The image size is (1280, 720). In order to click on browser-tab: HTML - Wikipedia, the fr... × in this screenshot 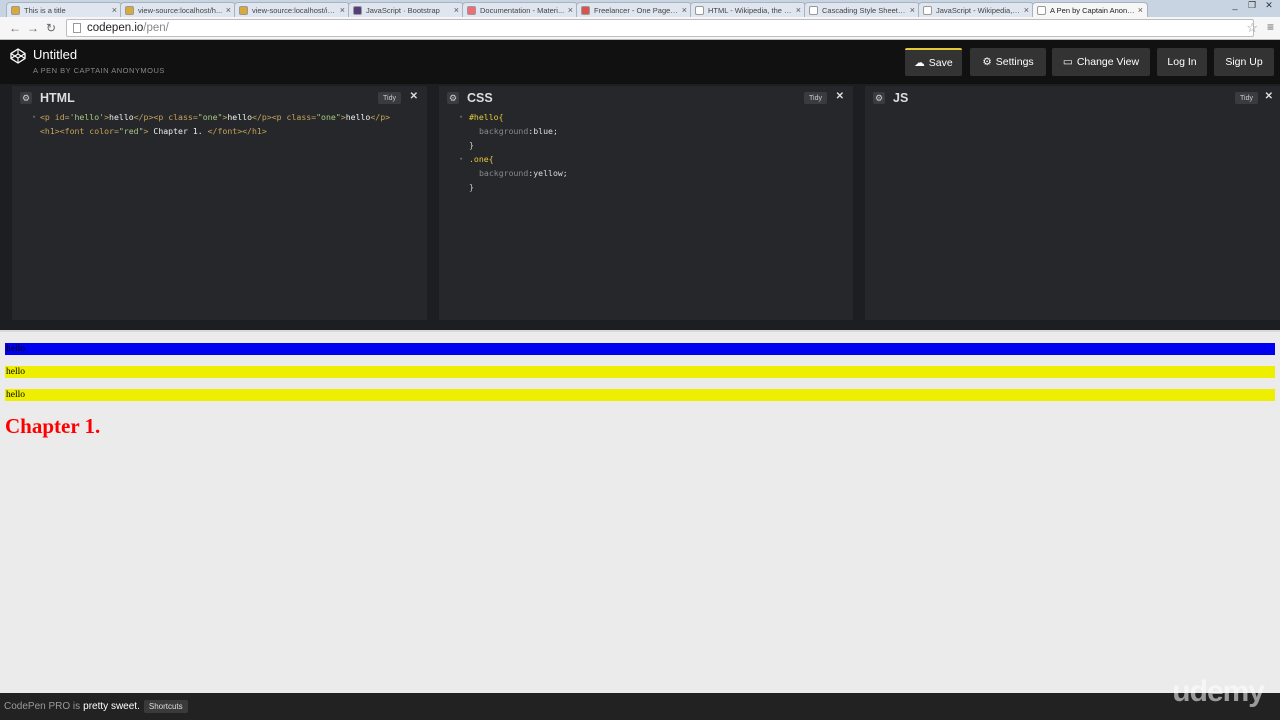, I will do `click(748, 9)`.